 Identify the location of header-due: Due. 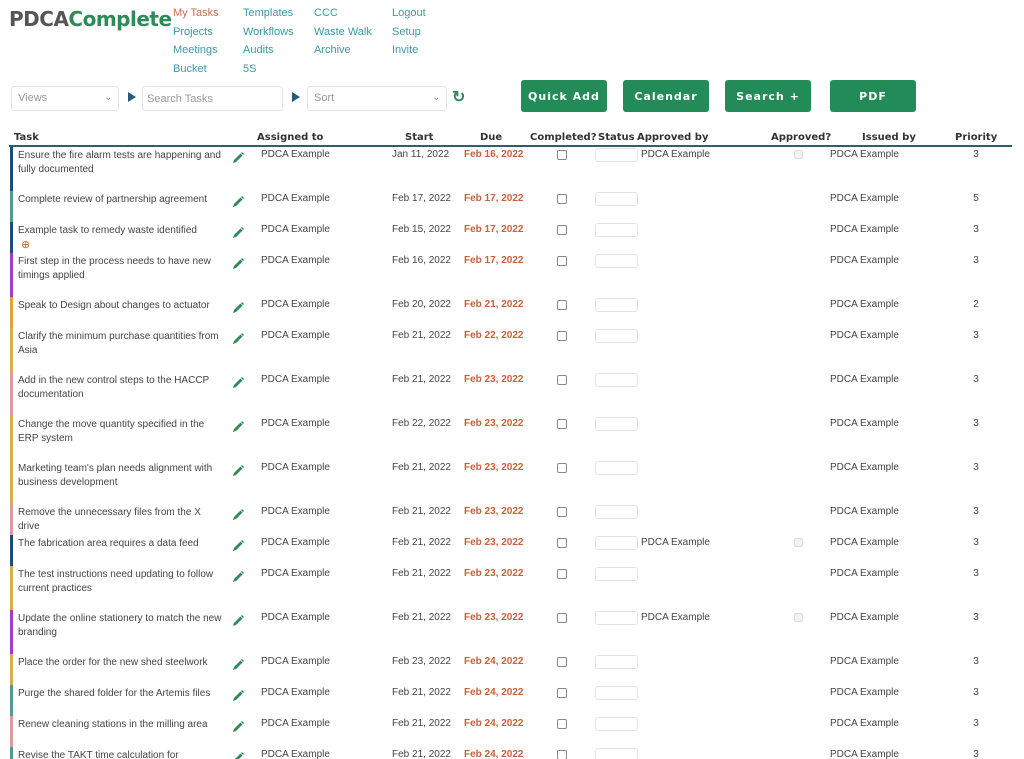
(491, 137).